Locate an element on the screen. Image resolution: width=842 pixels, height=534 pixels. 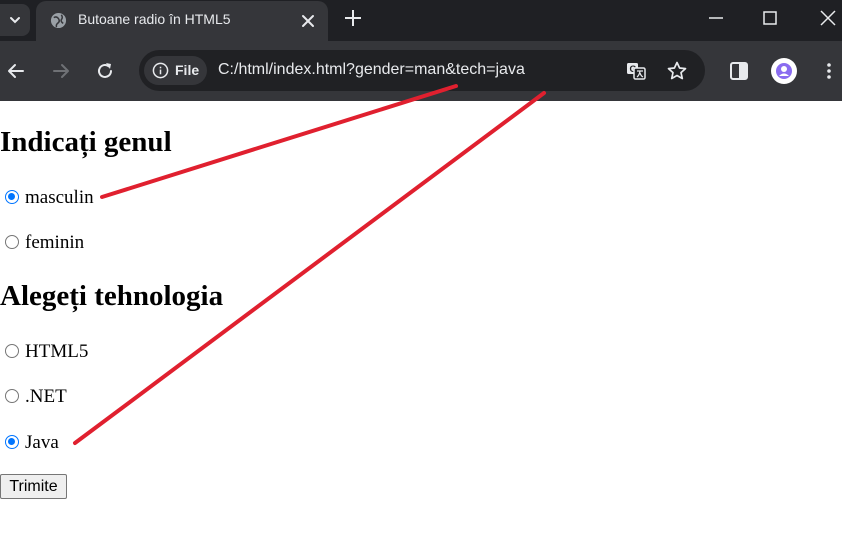
translate-icon: G is located at coordinates (636, 71).